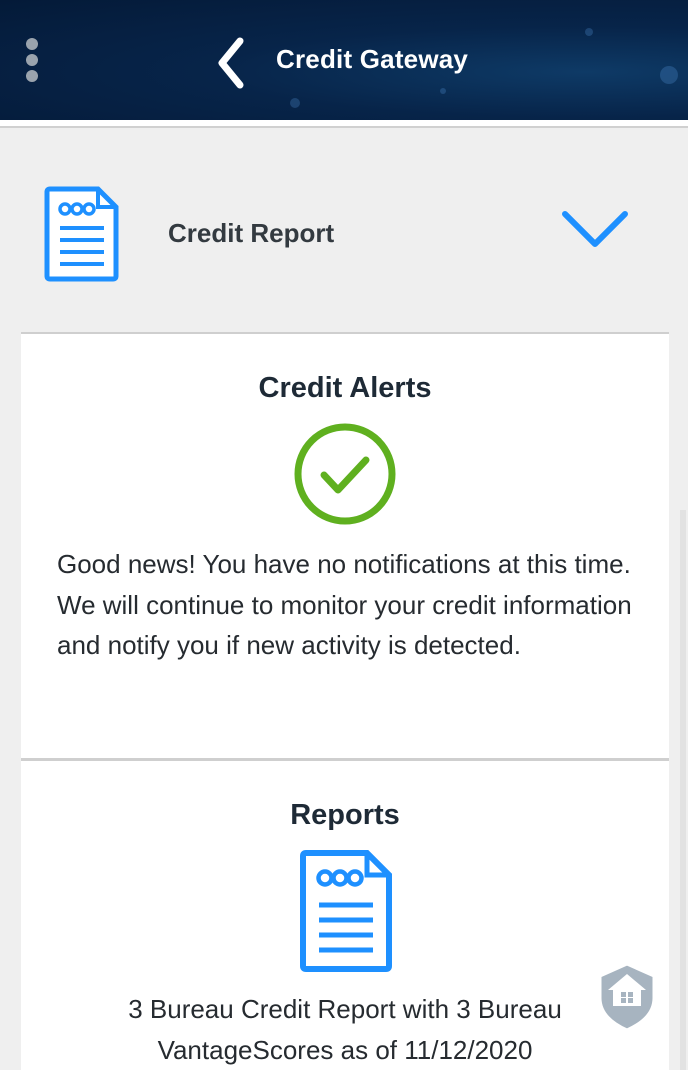 The image size is (688, 1070). Describe the element at coordinates (232, 63) in the screenshot. I see `chevron-left-icon` at that location.